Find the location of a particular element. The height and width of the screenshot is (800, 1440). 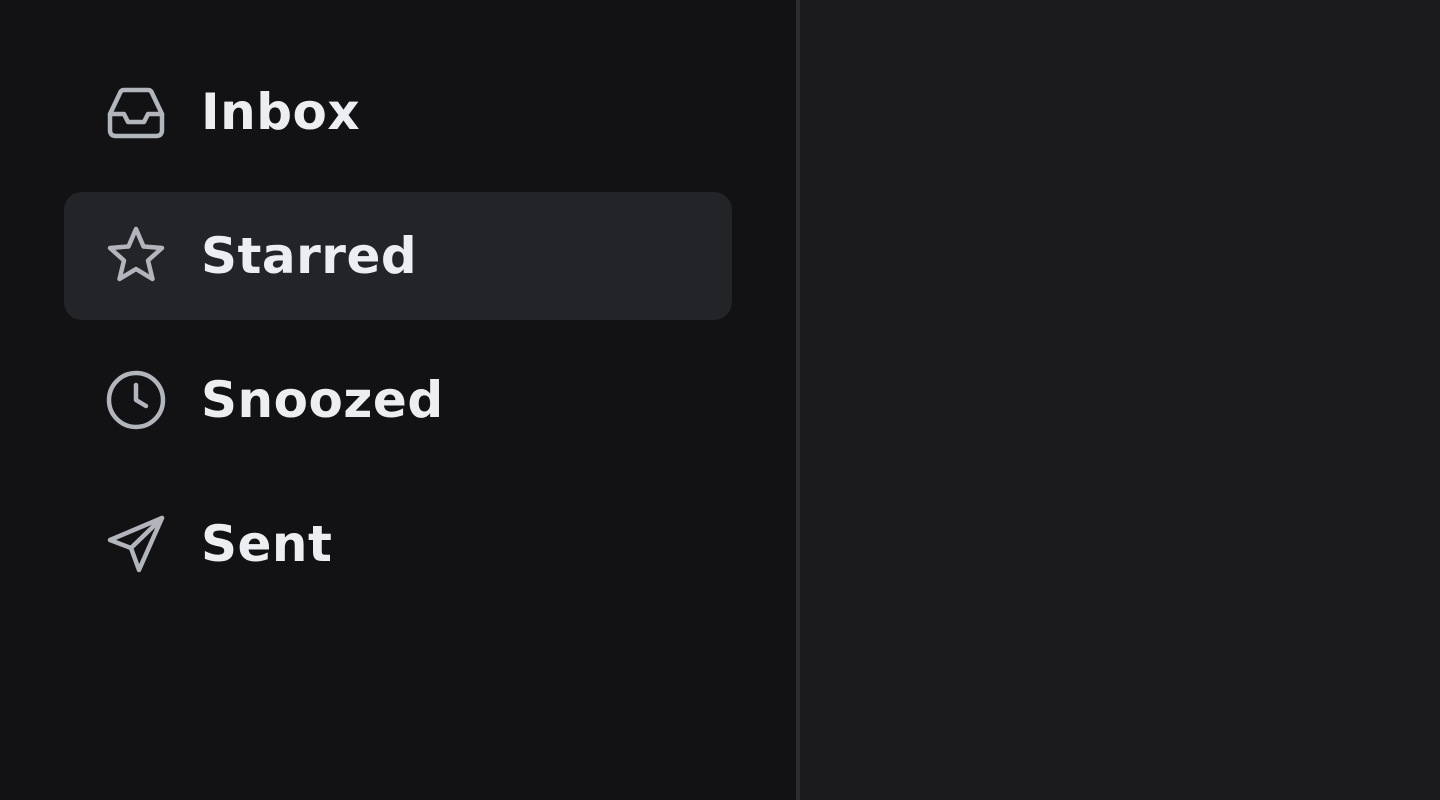

sidebar-item-label: Snoozed is located at coordinates (322, 400).